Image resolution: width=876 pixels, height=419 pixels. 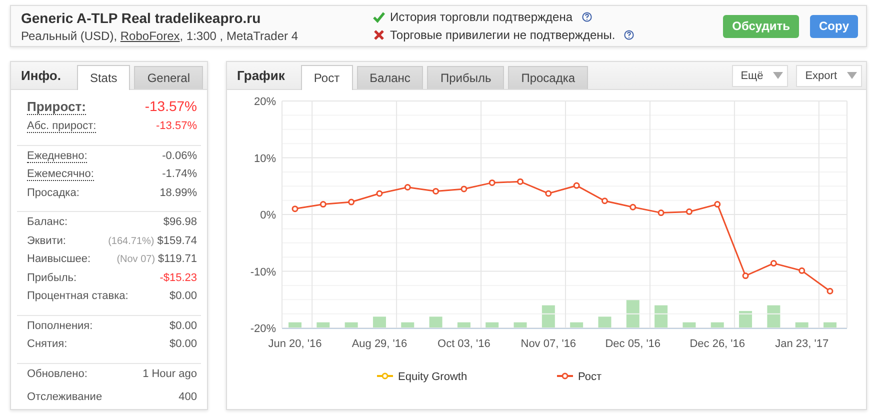 I want to click on axis-label: -10%, so click(x=263, y=272).